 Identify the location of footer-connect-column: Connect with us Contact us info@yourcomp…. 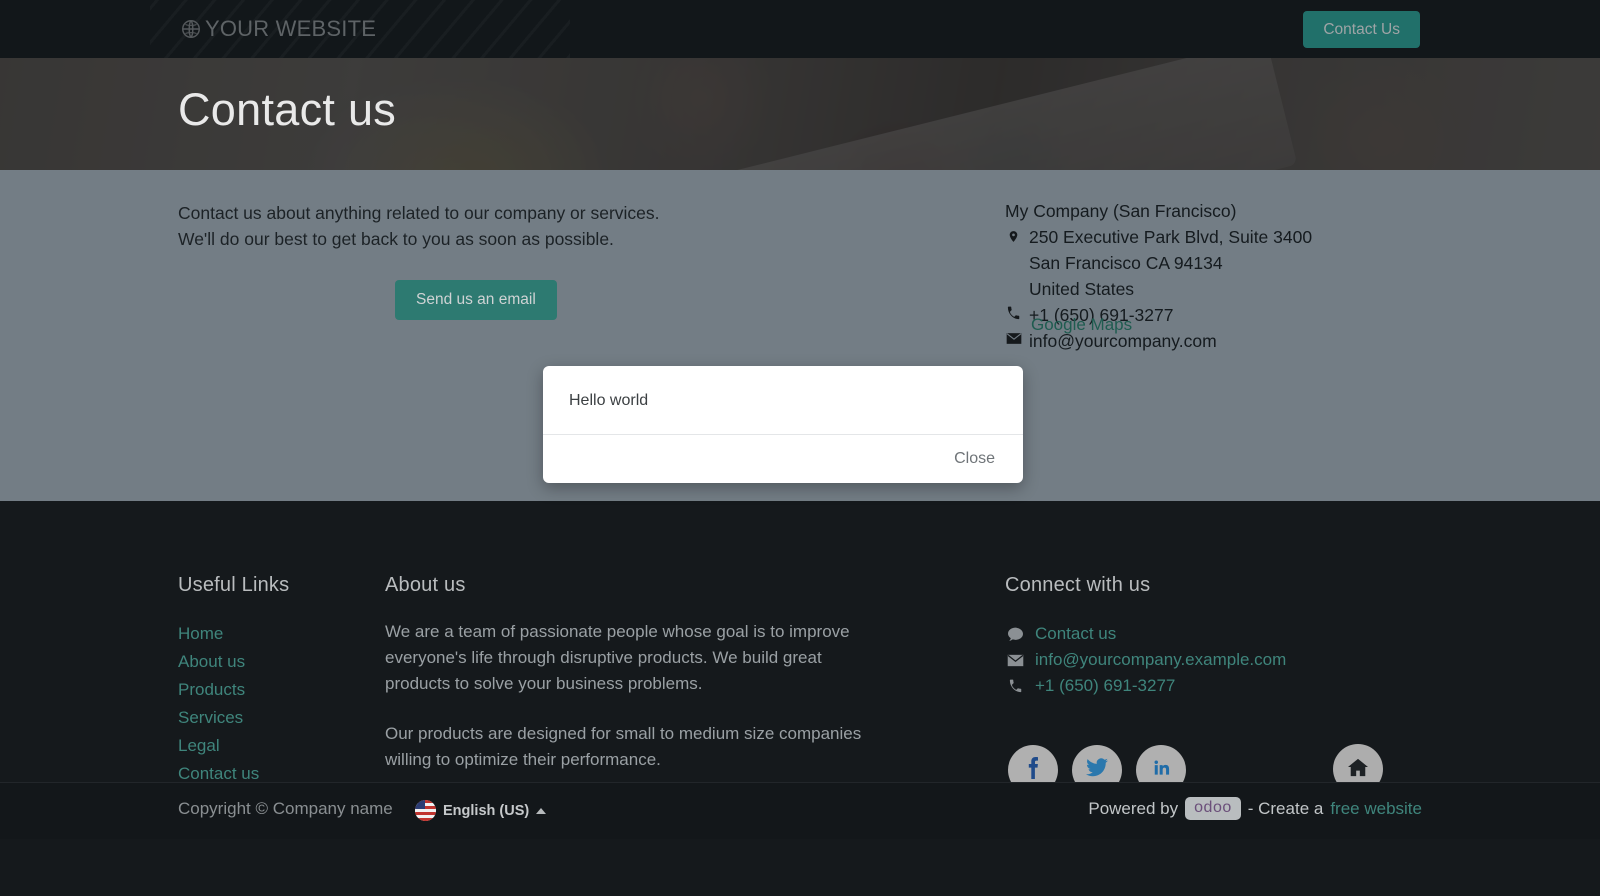
(1220, 636).